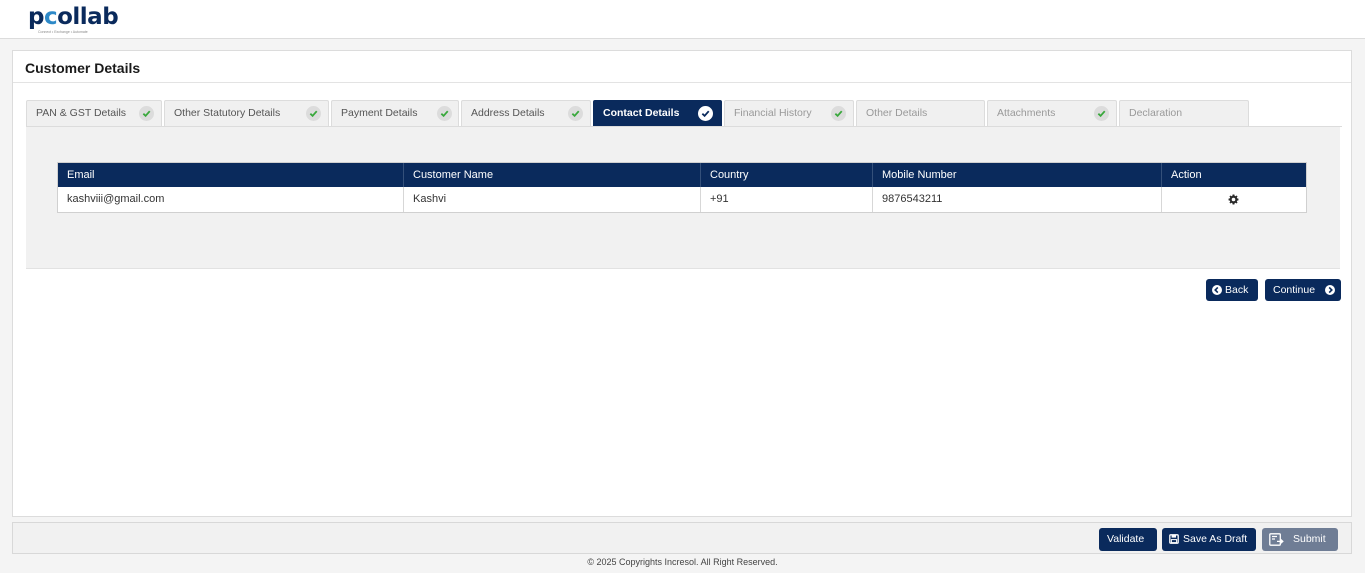  I want to click on save-as-draft-button: Save As Draft, so click(1209, 539).